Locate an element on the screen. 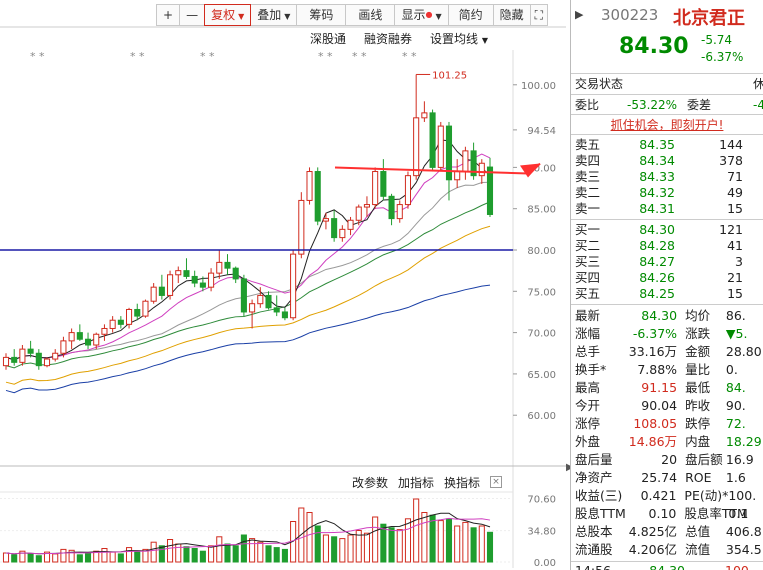  ask-level-label: 卖四 is located at coordinates (588, 160).